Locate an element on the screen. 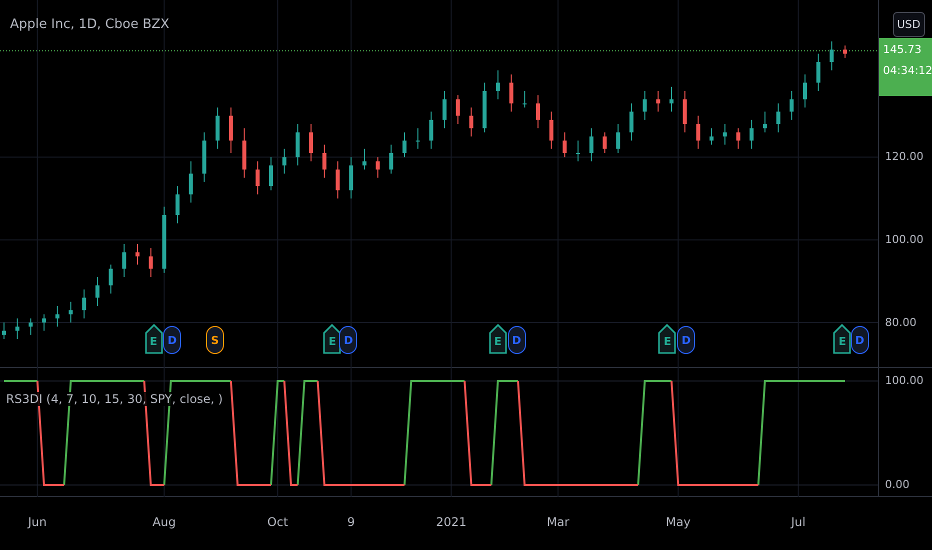 This screenshot has height=550, width=932. time-label: 2021 is located at coordinates (451, 522).